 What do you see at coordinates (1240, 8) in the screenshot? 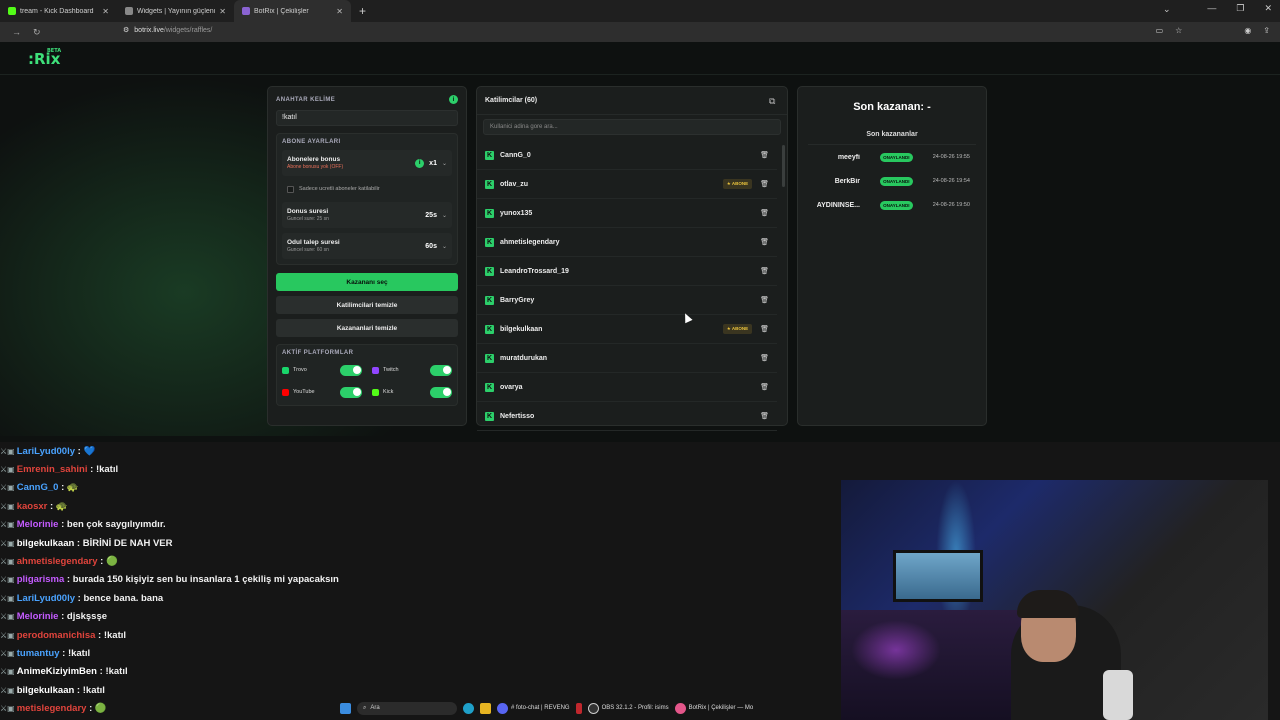
I see `maximize-icon: ❐` at bounding box center [1240, 8].